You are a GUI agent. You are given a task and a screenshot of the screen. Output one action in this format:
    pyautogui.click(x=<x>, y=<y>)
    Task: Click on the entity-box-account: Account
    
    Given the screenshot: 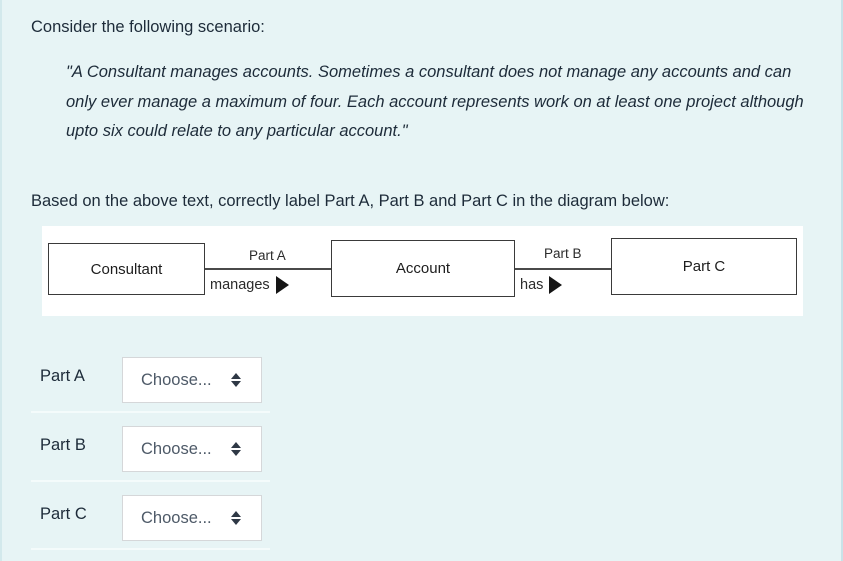 What is the action you would take?
    pyautogui.click(x=423, y=268)
    